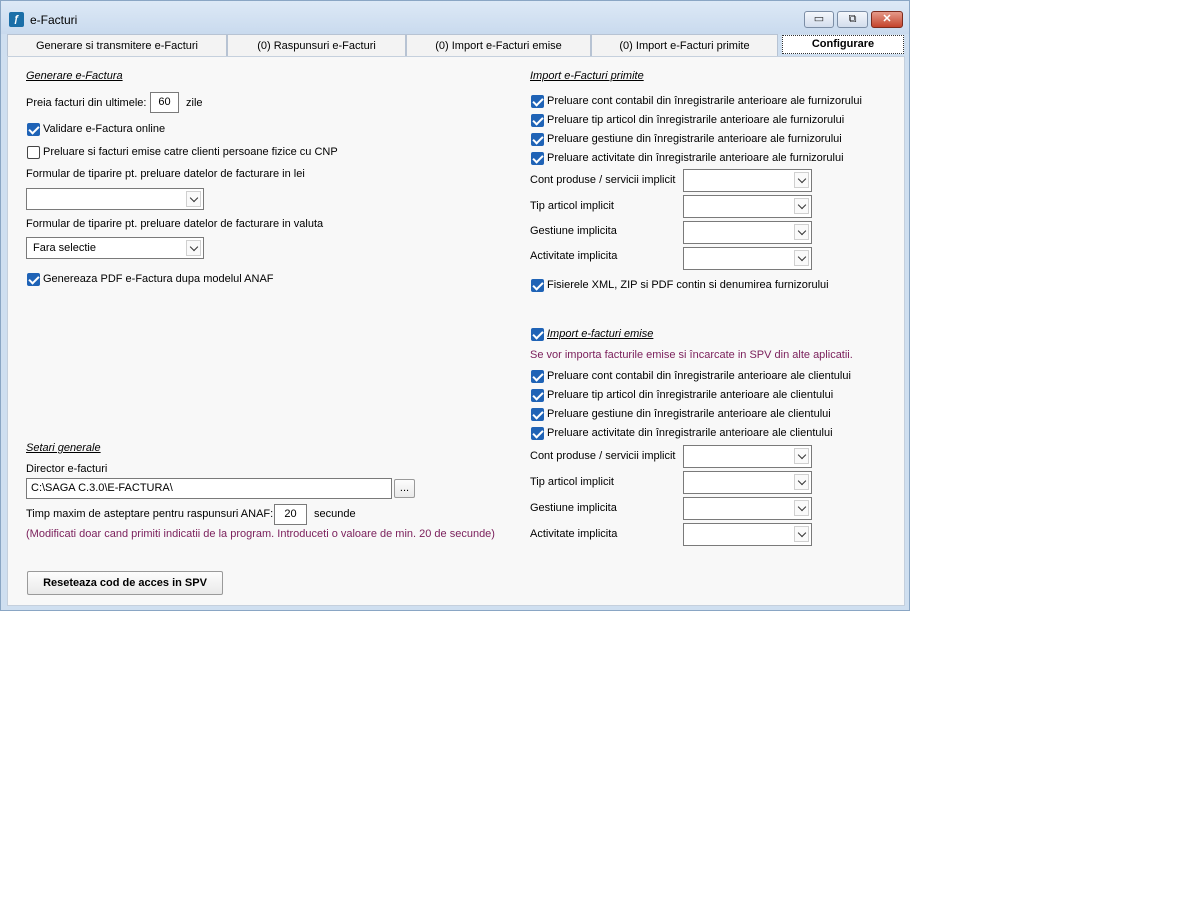 The height and width of the screenshot is (906, 1203). Describe the element at coordinates (54, 20) in the screenshot. I see `window-title: e-Facturi` at that location.